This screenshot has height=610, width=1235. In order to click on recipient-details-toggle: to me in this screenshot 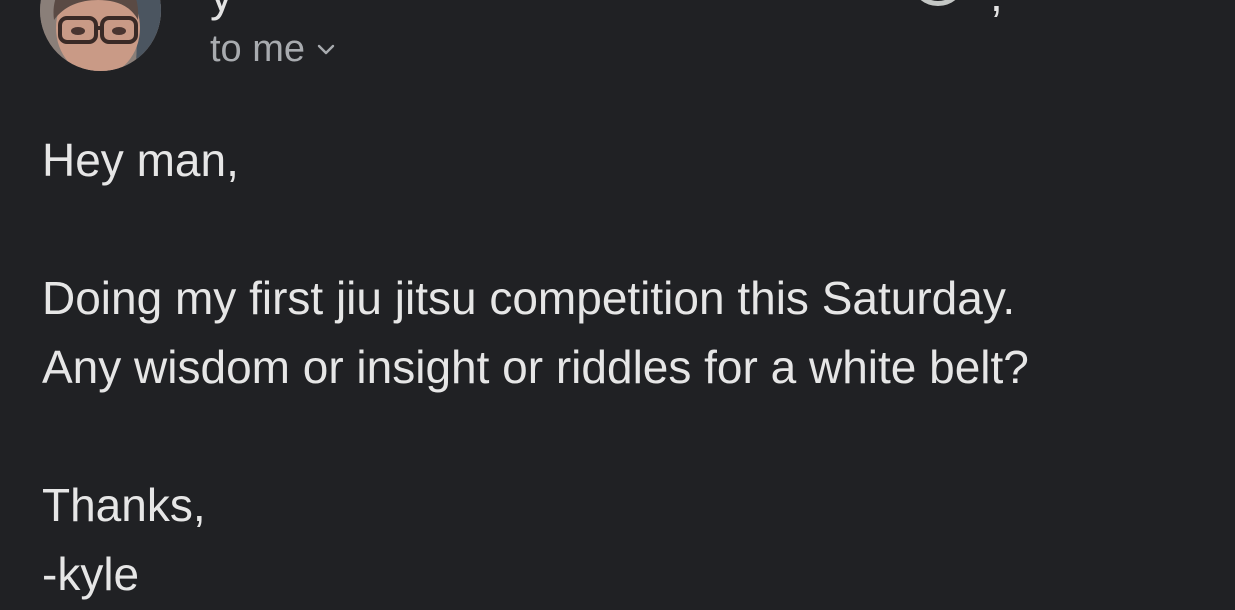, I will do `click(273, 49)`.